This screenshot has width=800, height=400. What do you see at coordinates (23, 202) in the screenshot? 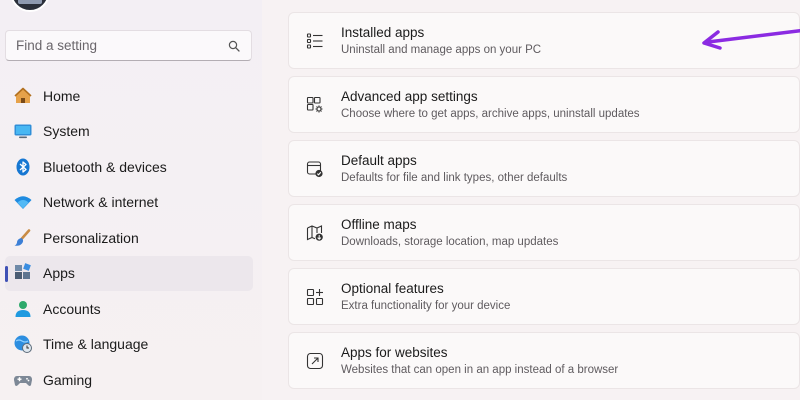
I see `wifi-icon` at bounding box center [23, 202].